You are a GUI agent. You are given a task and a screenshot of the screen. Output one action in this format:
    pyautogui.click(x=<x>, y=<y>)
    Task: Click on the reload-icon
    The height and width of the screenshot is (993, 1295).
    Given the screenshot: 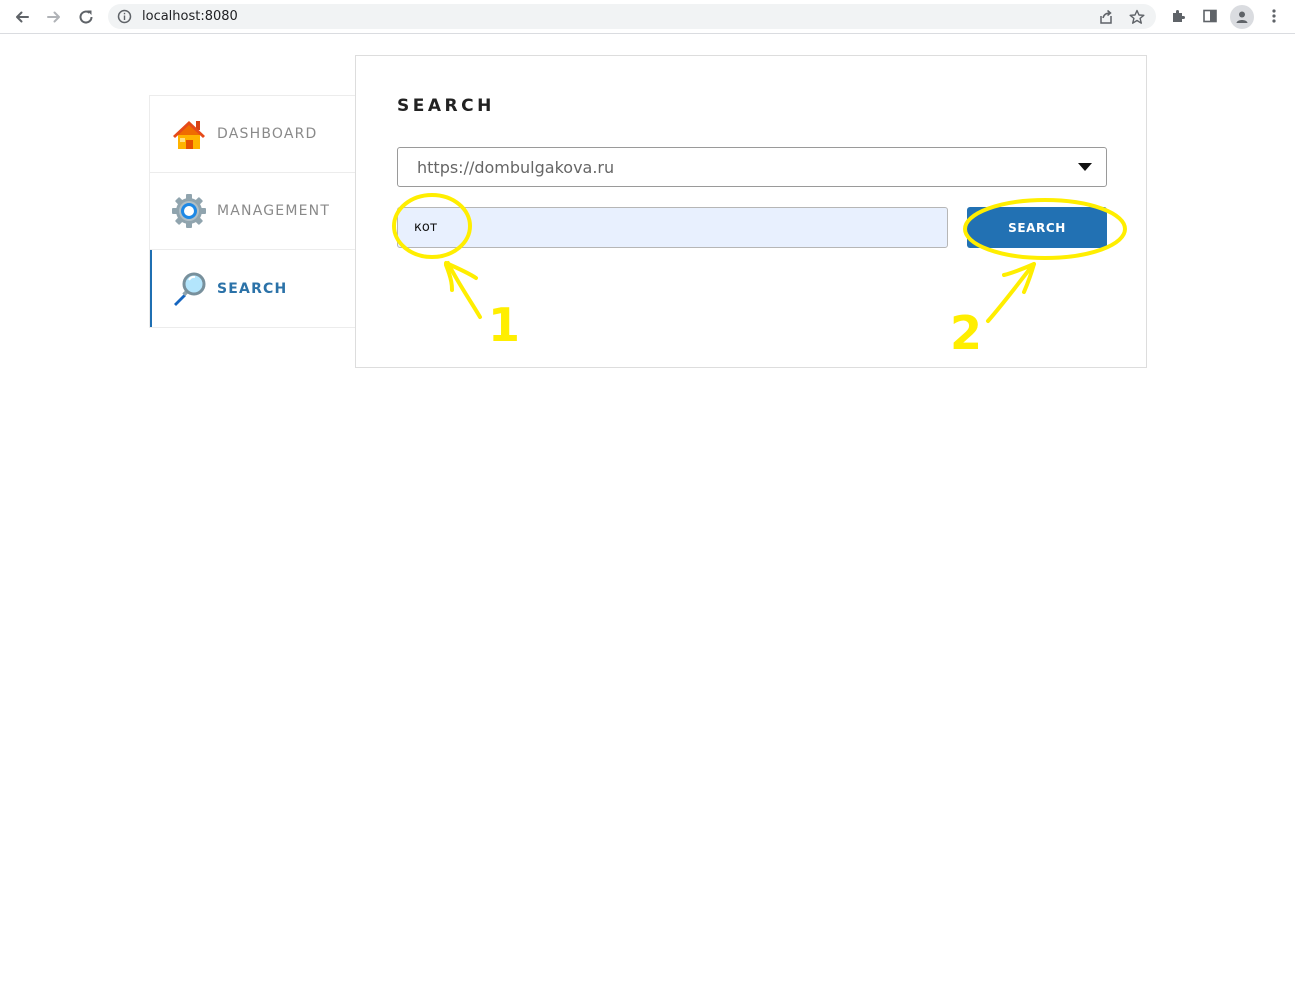 What is the action you would take?
    pyautogui.click(x=86, y=17)
    